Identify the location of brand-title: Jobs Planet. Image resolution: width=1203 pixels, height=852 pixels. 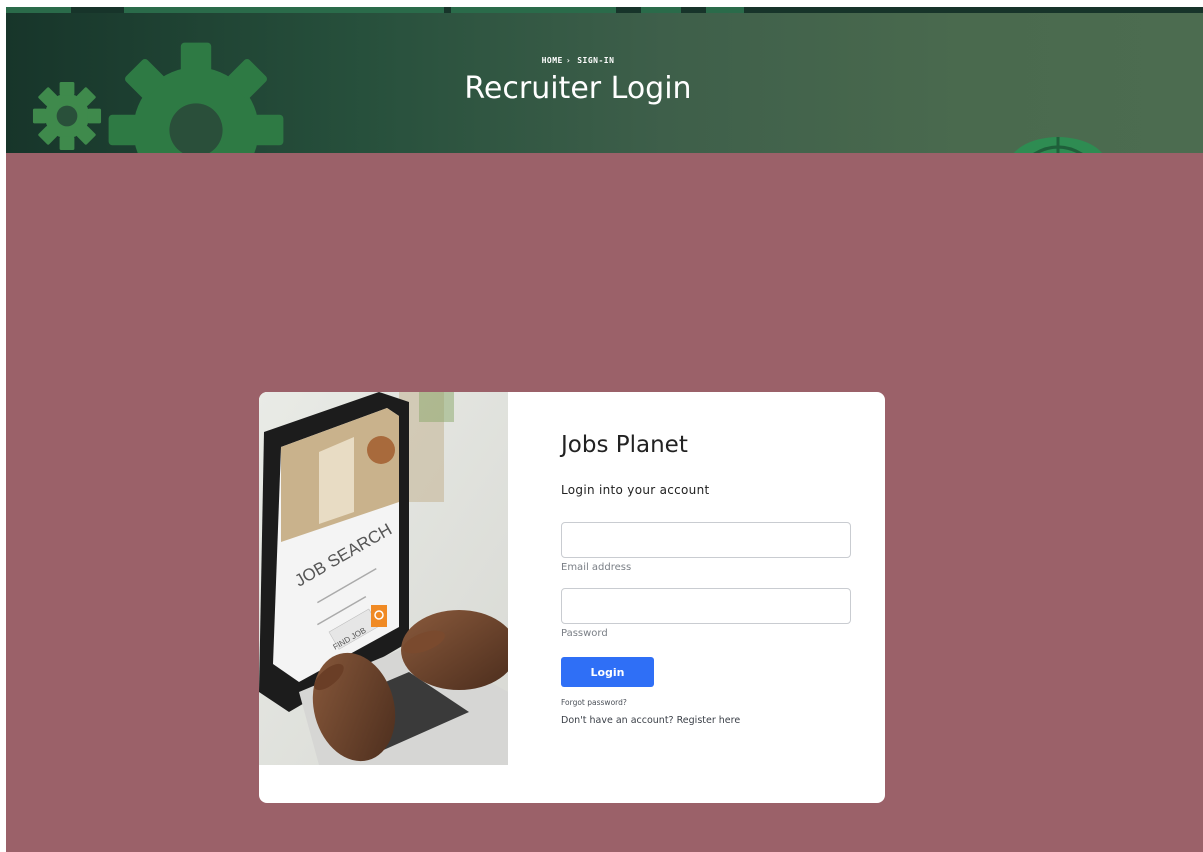
(624, 445).